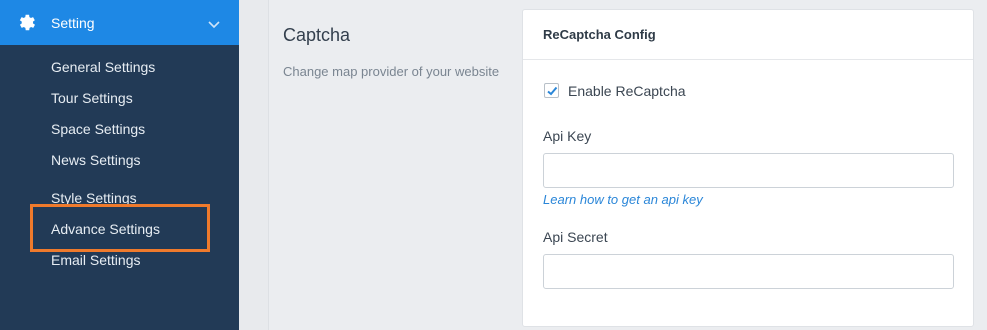 This screenshot has width=987, height=330. Describe the element at coordinates (103, 67) in the screenshot. I see `sidebar-item-general-settings: General Settings` at that location.